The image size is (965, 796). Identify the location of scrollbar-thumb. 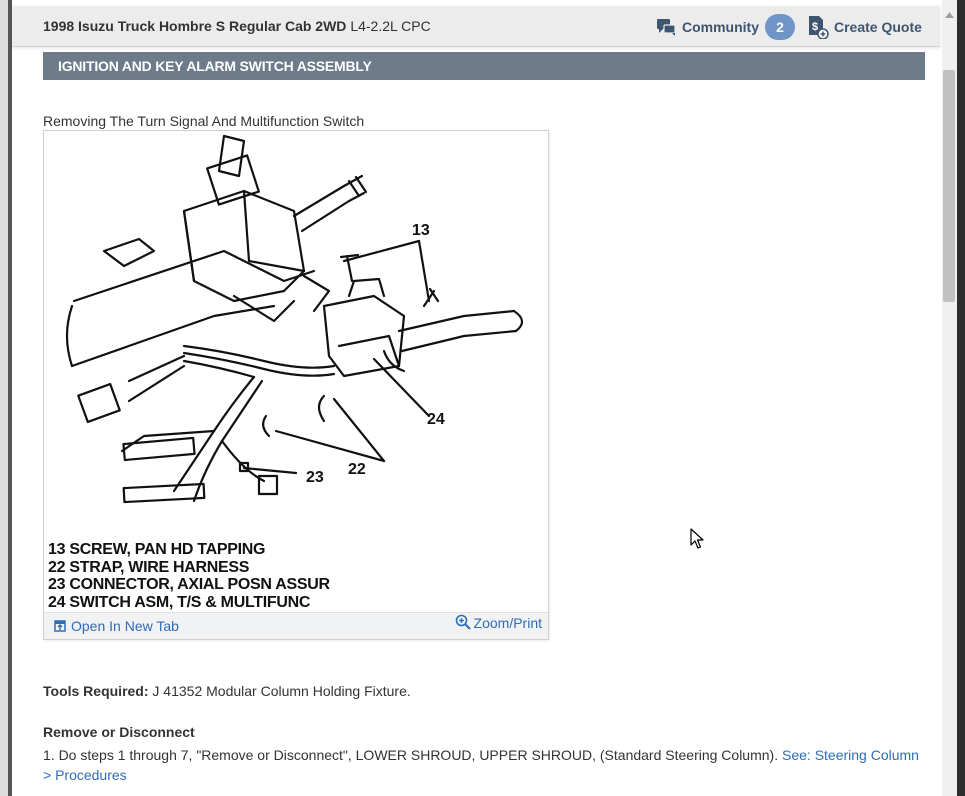
(949, 186).